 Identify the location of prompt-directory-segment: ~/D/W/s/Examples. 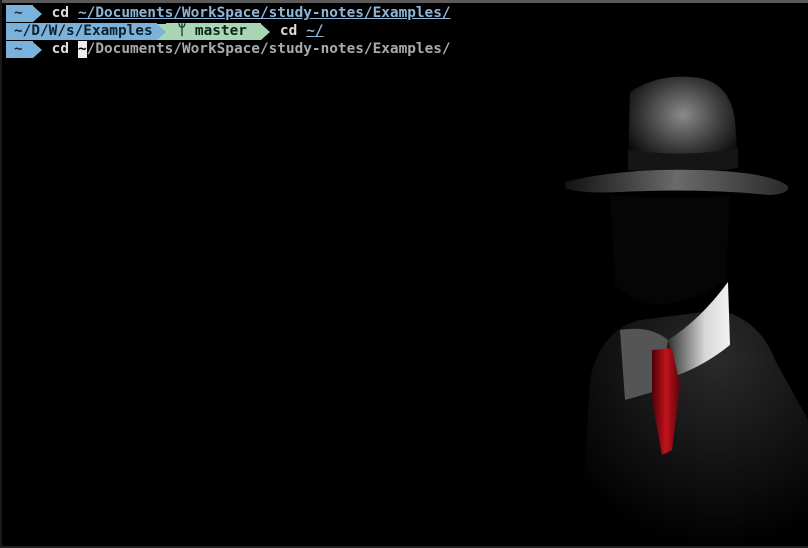
(81, 31).